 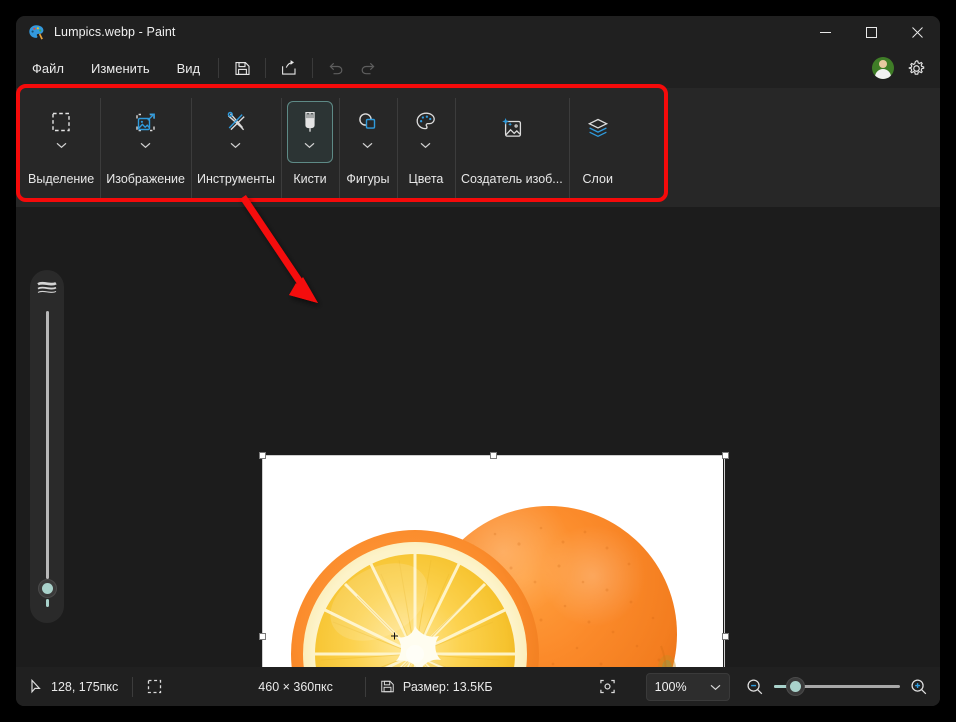 What do you see at coordinates (262, 455) in the screenshot?
I see `selection-handle-nw` at bounding box center [262, 455].